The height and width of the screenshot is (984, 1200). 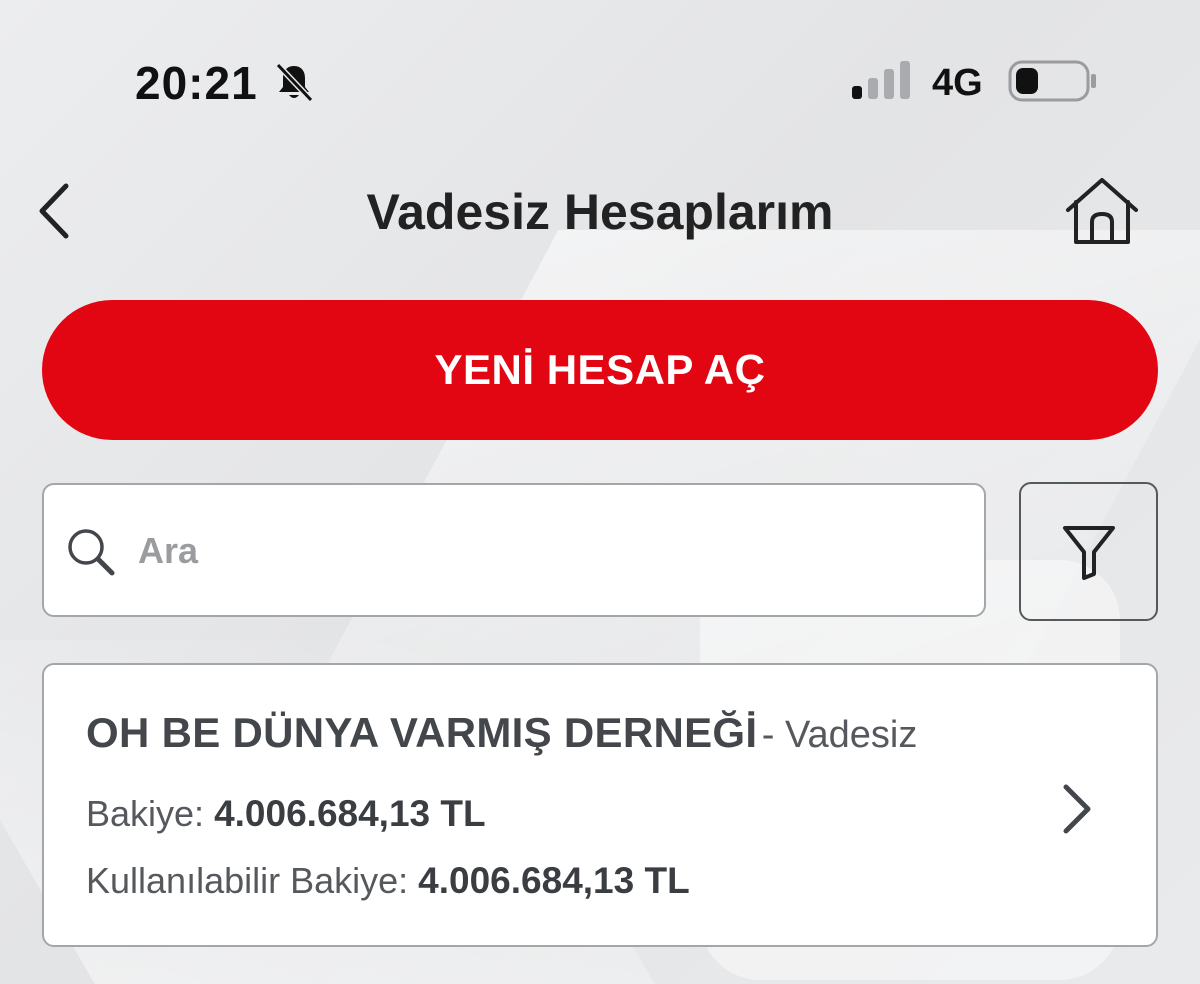 I want to click on network-label: 4G, so click(x=957, y=83).